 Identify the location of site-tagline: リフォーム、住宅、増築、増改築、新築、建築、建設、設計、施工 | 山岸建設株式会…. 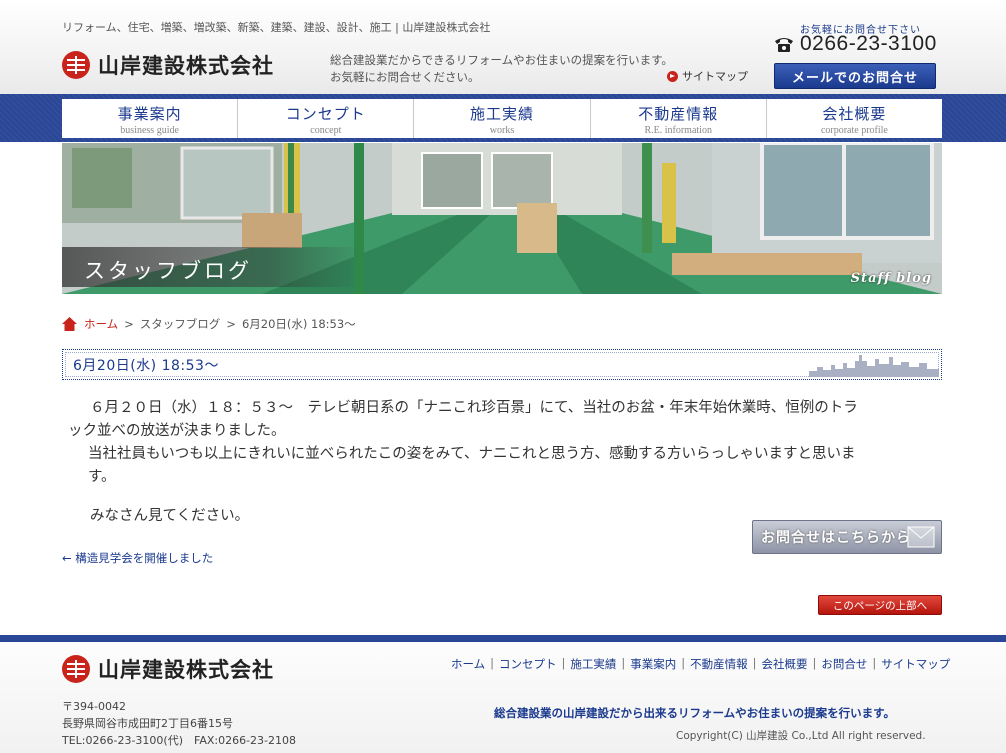
(276, 27).